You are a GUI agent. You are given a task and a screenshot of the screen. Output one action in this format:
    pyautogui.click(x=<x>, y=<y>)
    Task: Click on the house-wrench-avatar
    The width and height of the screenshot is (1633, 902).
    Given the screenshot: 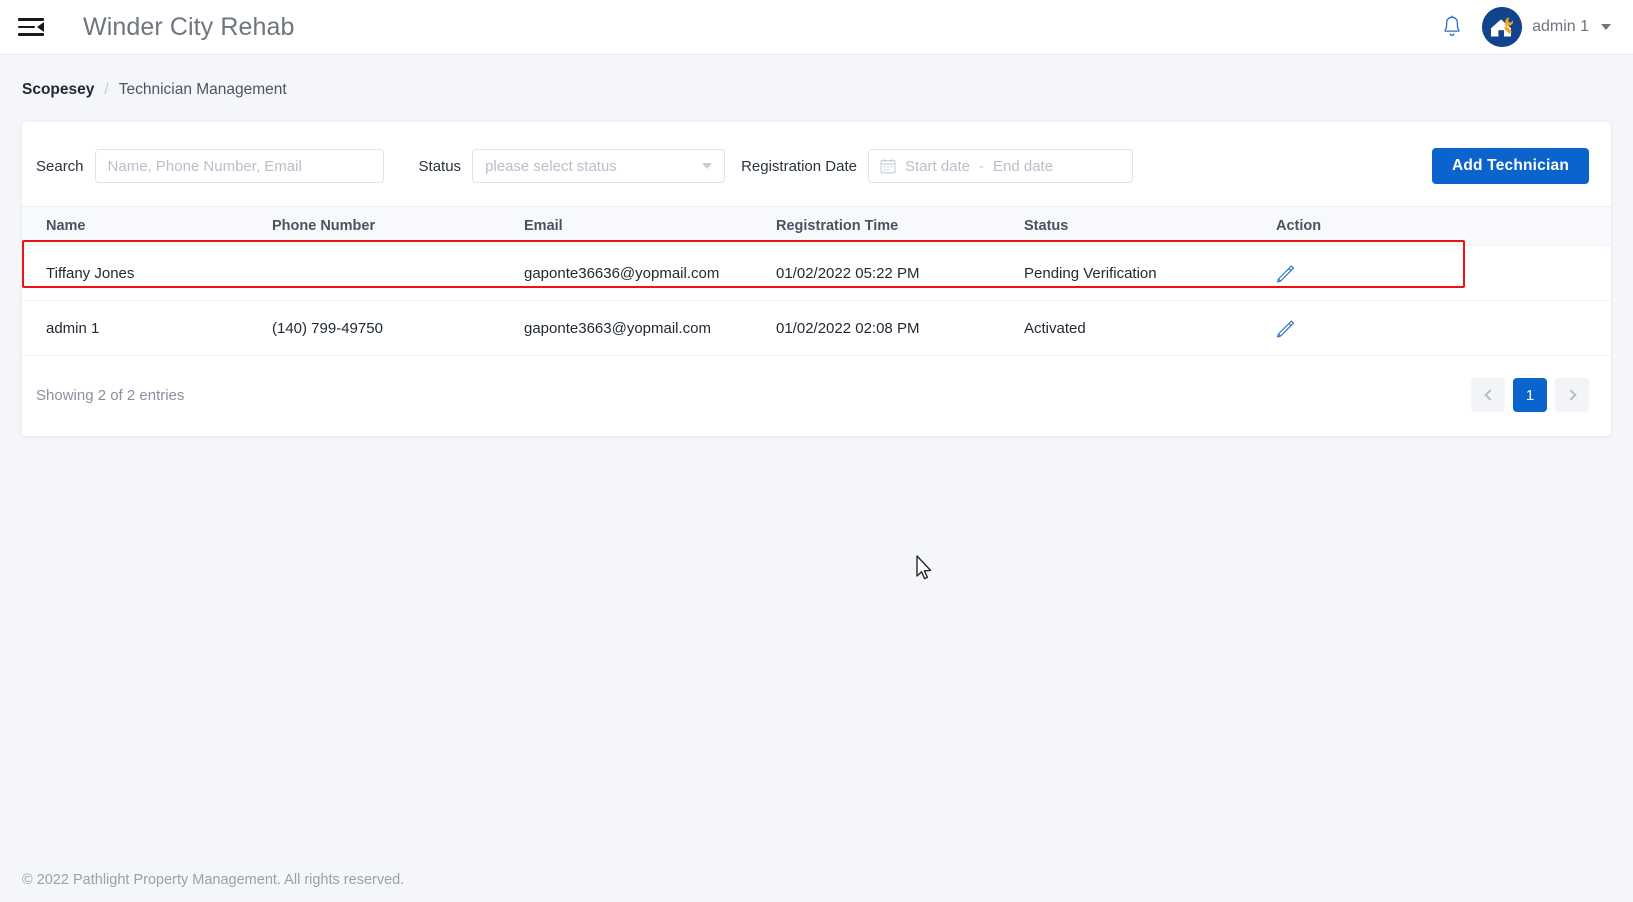 What is the action you would take?
    pyautogui.click(x=1502, y=27)
    